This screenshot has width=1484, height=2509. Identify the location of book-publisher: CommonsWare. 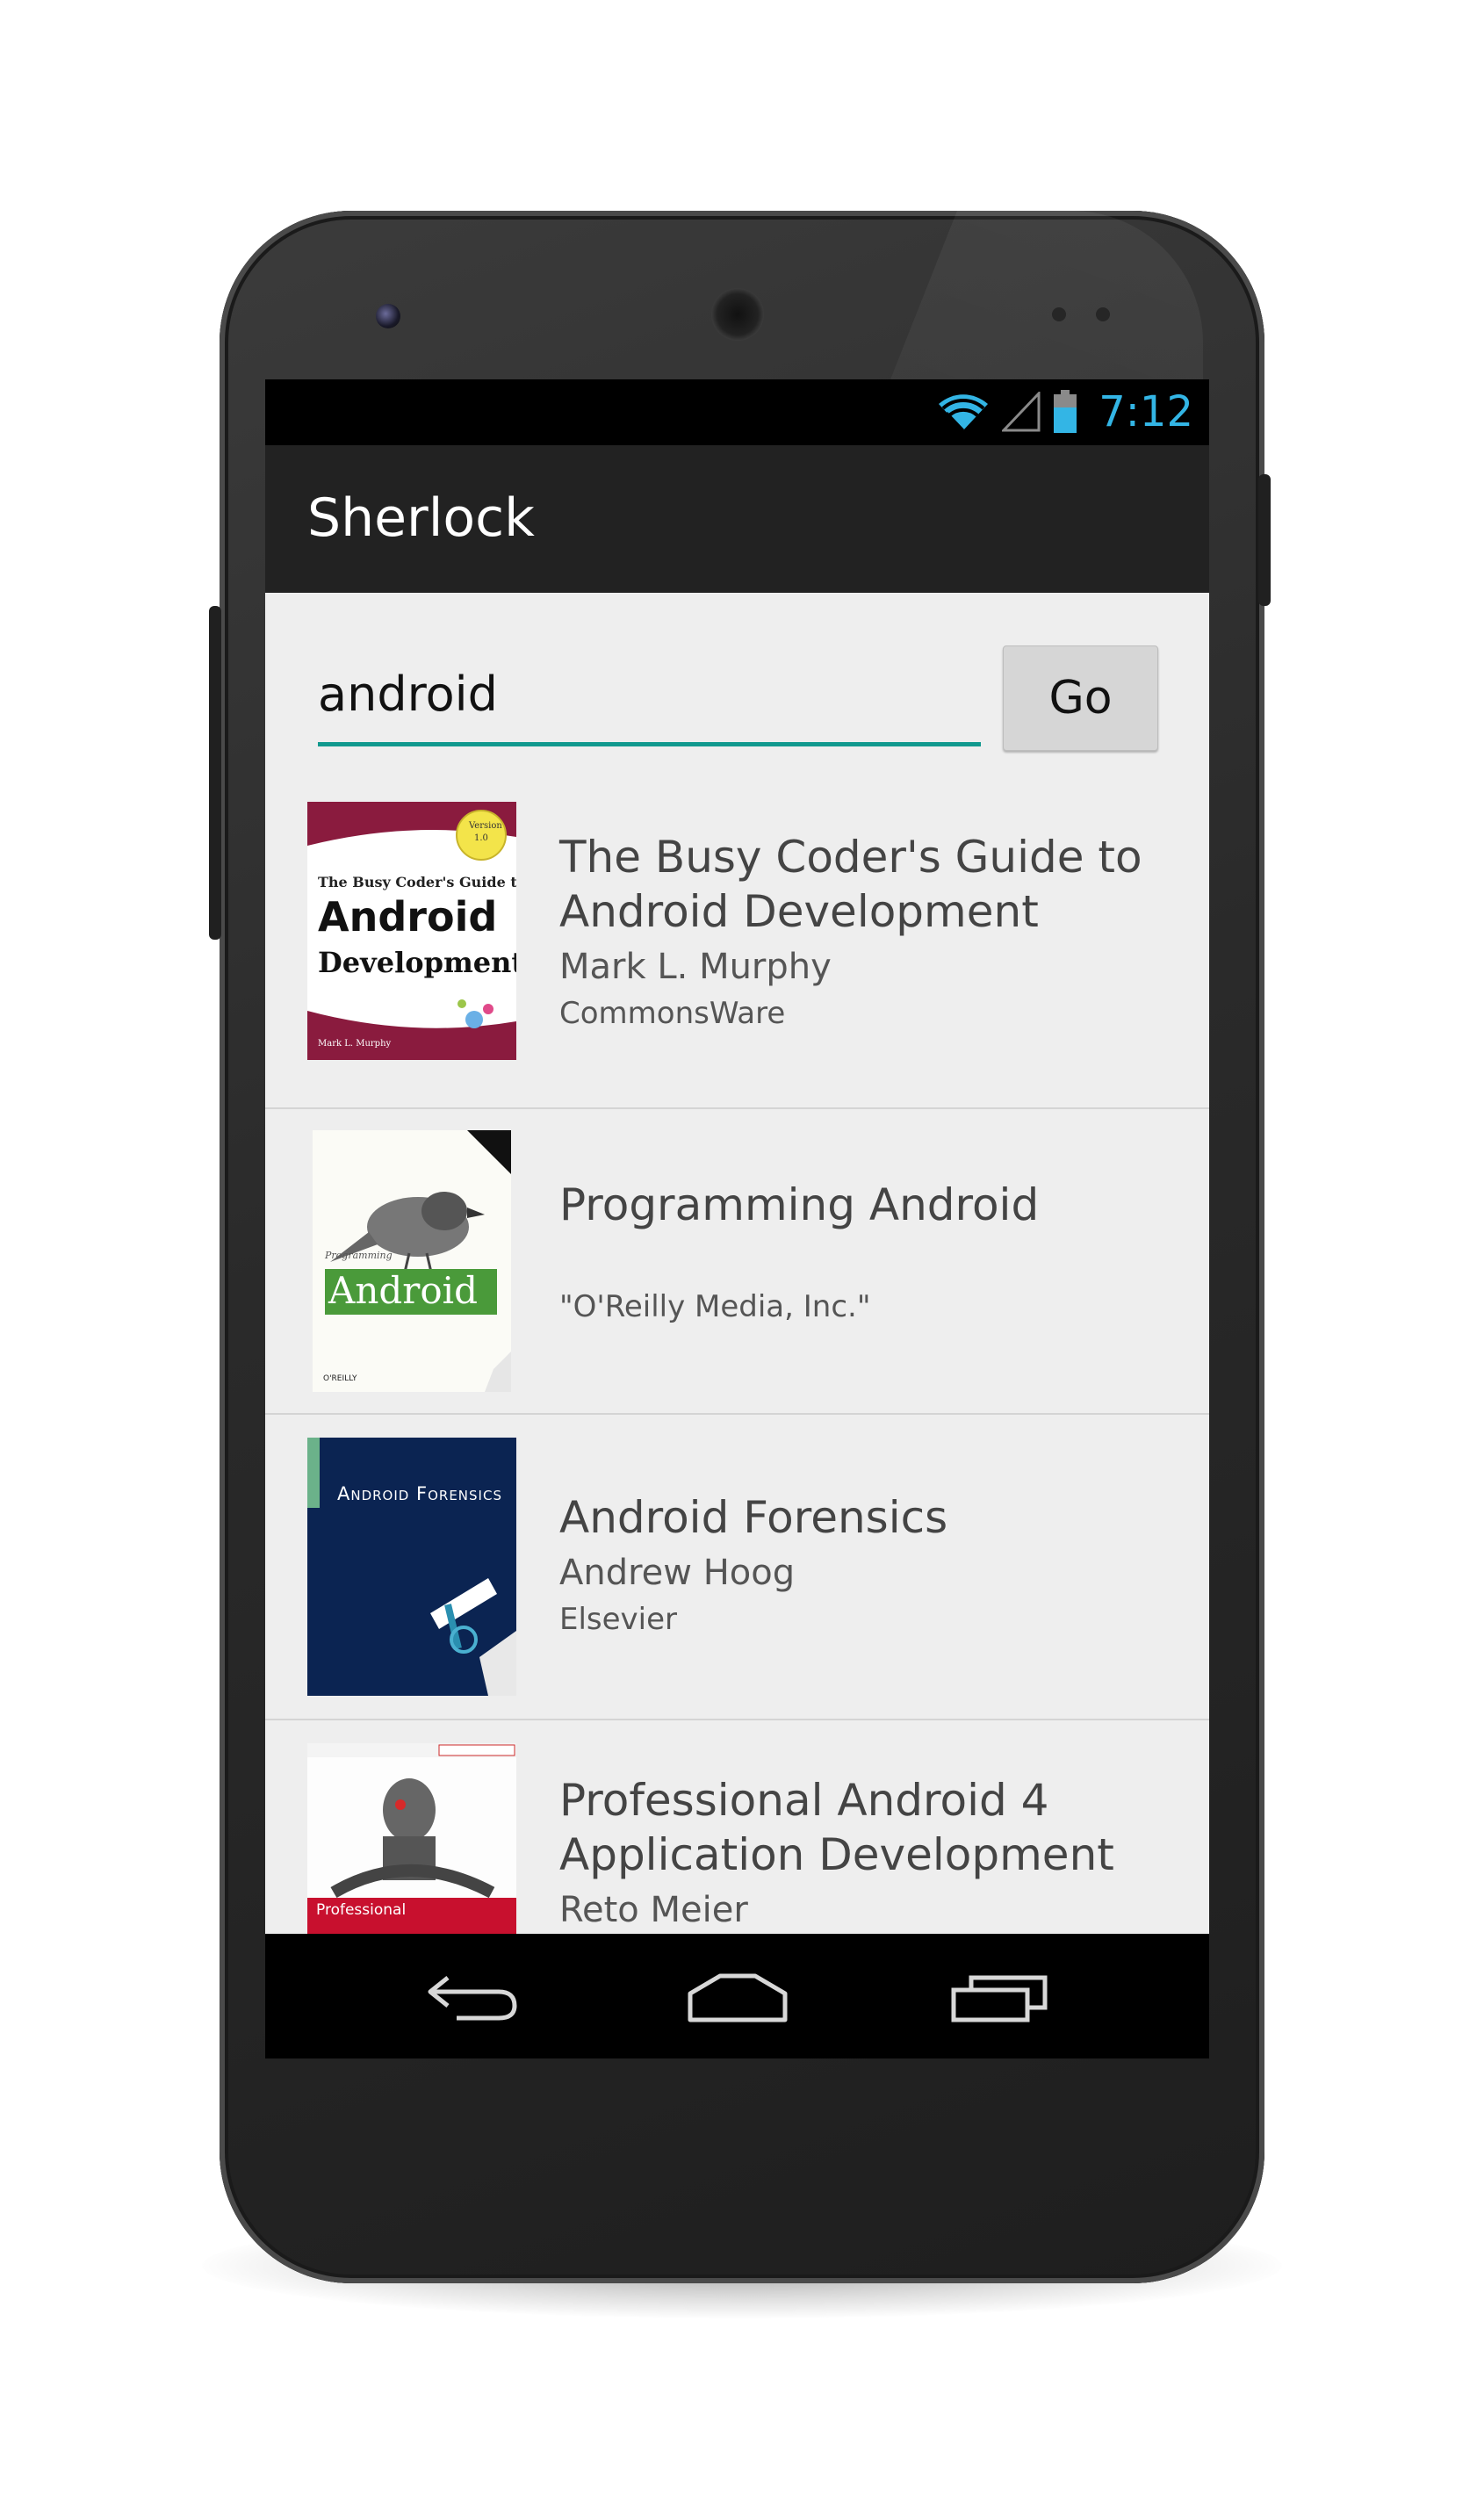
(672, 1013).